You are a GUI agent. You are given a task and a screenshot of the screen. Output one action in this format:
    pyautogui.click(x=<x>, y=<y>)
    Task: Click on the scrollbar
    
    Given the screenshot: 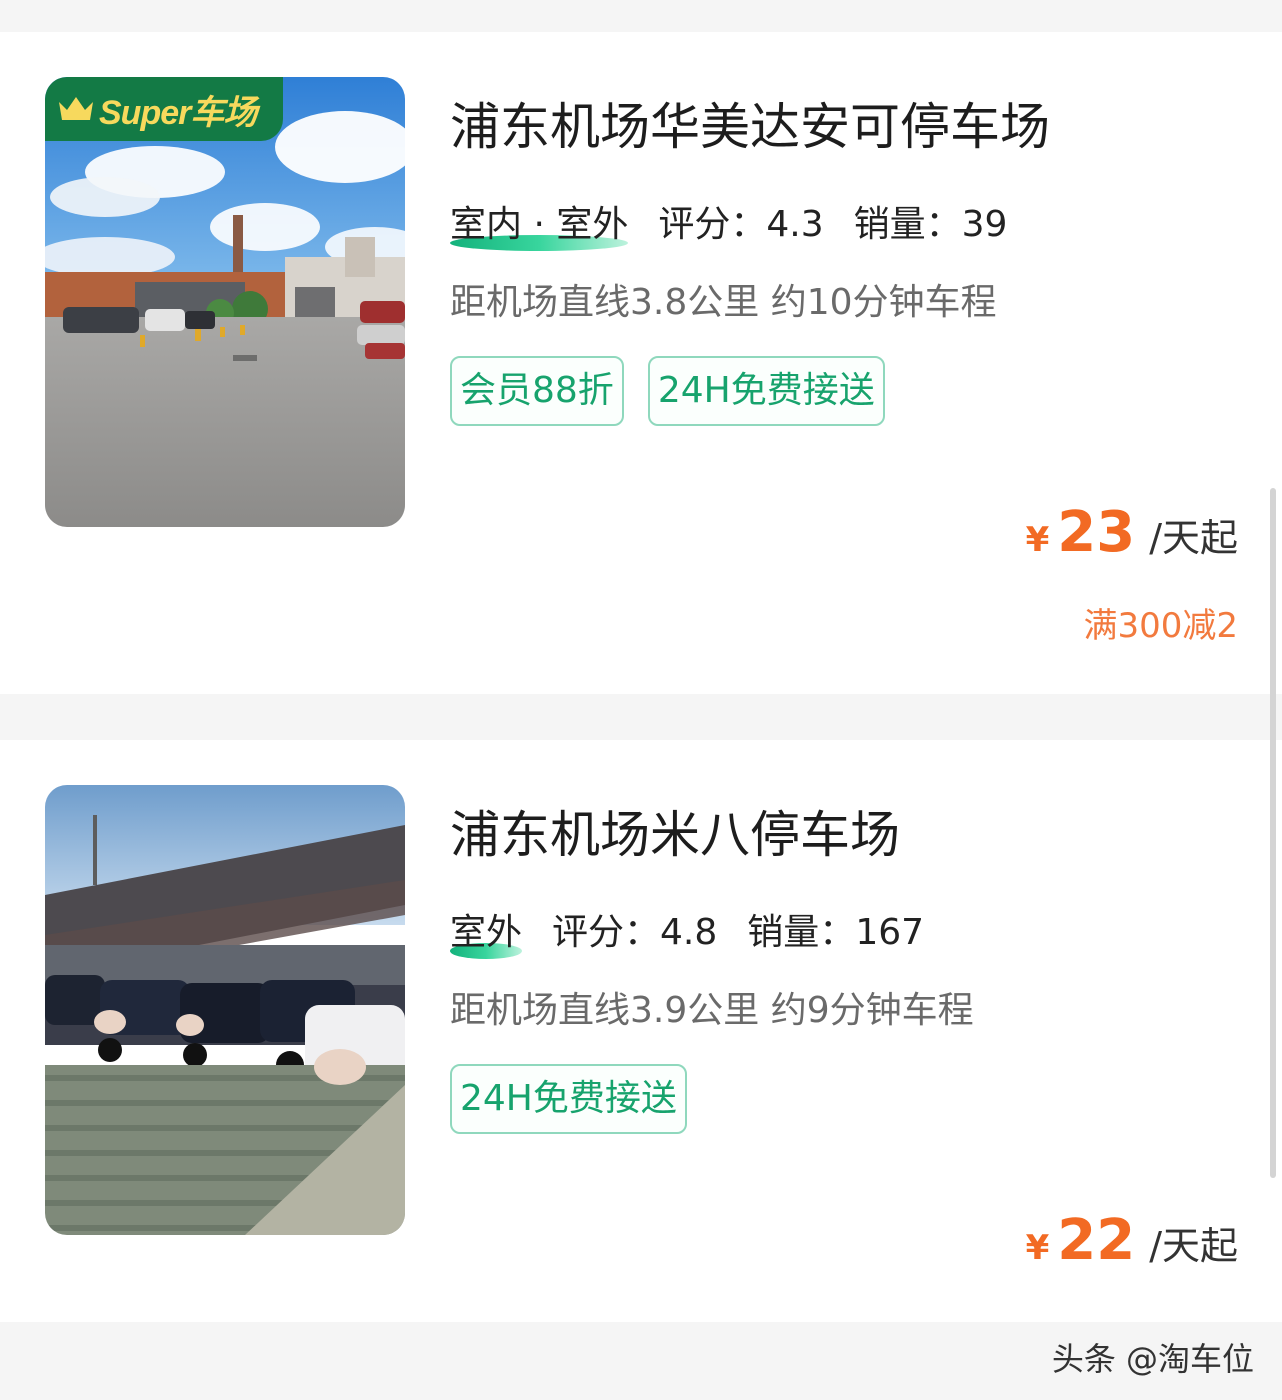 What is the action you would take?
    pyautogui.click(x=1273, y=833)
    